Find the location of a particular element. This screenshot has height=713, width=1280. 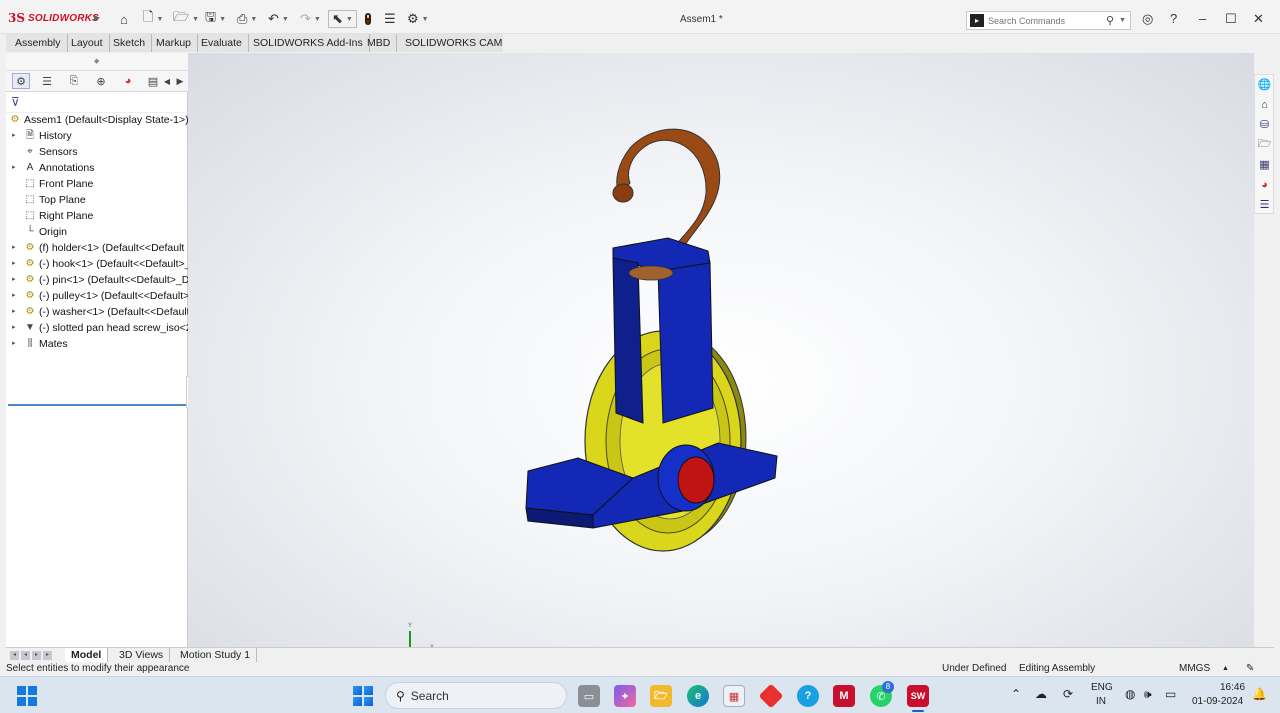

tab-evaluate: Evaluate is located at coordinates (222, 43).